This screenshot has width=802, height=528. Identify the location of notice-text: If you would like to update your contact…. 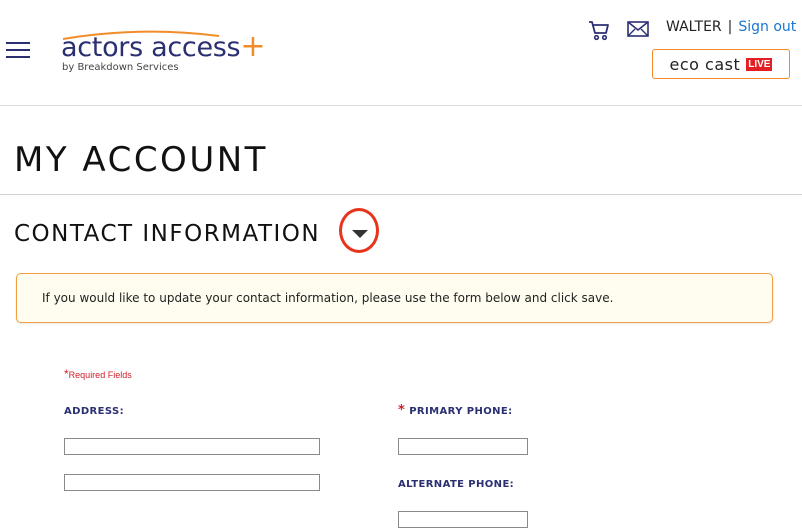
(328, 298).